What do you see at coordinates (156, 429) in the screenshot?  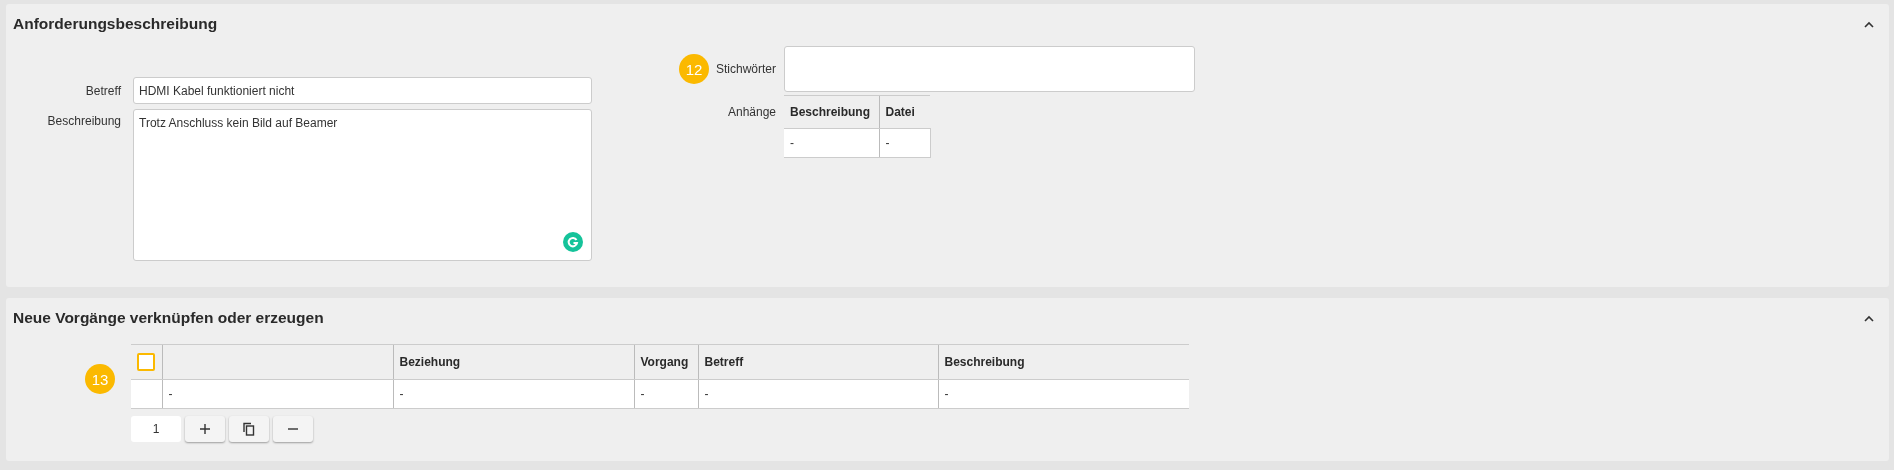 I see `count-field: 1` at bounding box center [156, 429].